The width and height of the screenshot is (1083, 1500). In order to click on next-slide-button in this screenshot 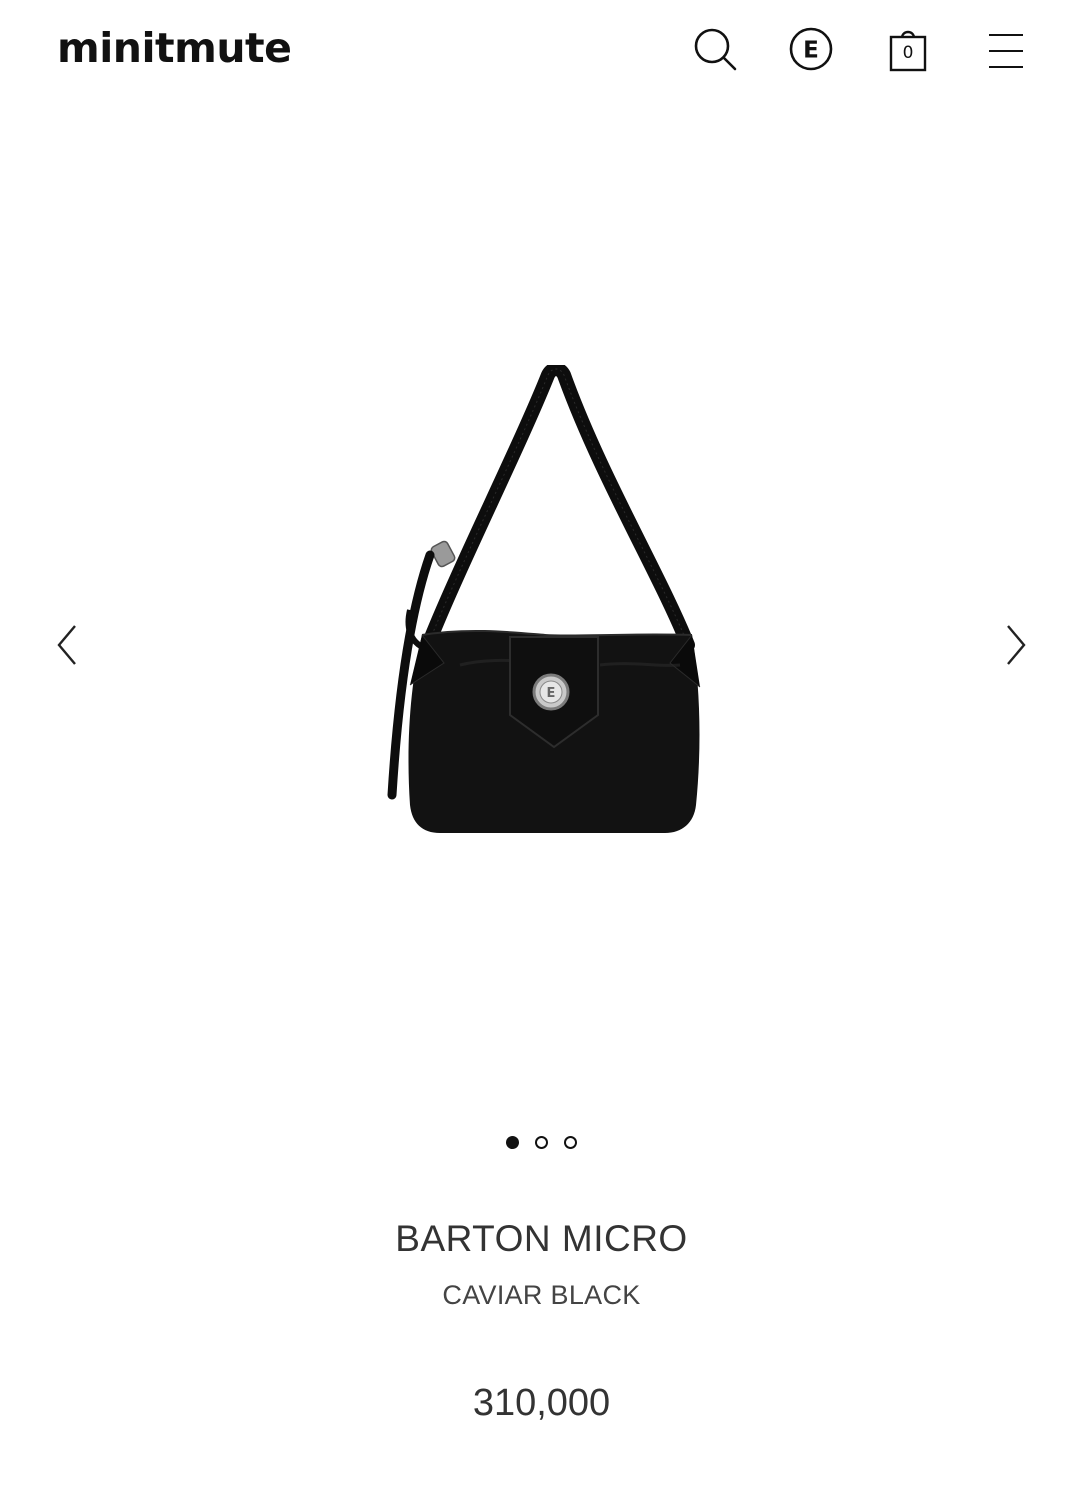, I will do `click(1015, 645)`.